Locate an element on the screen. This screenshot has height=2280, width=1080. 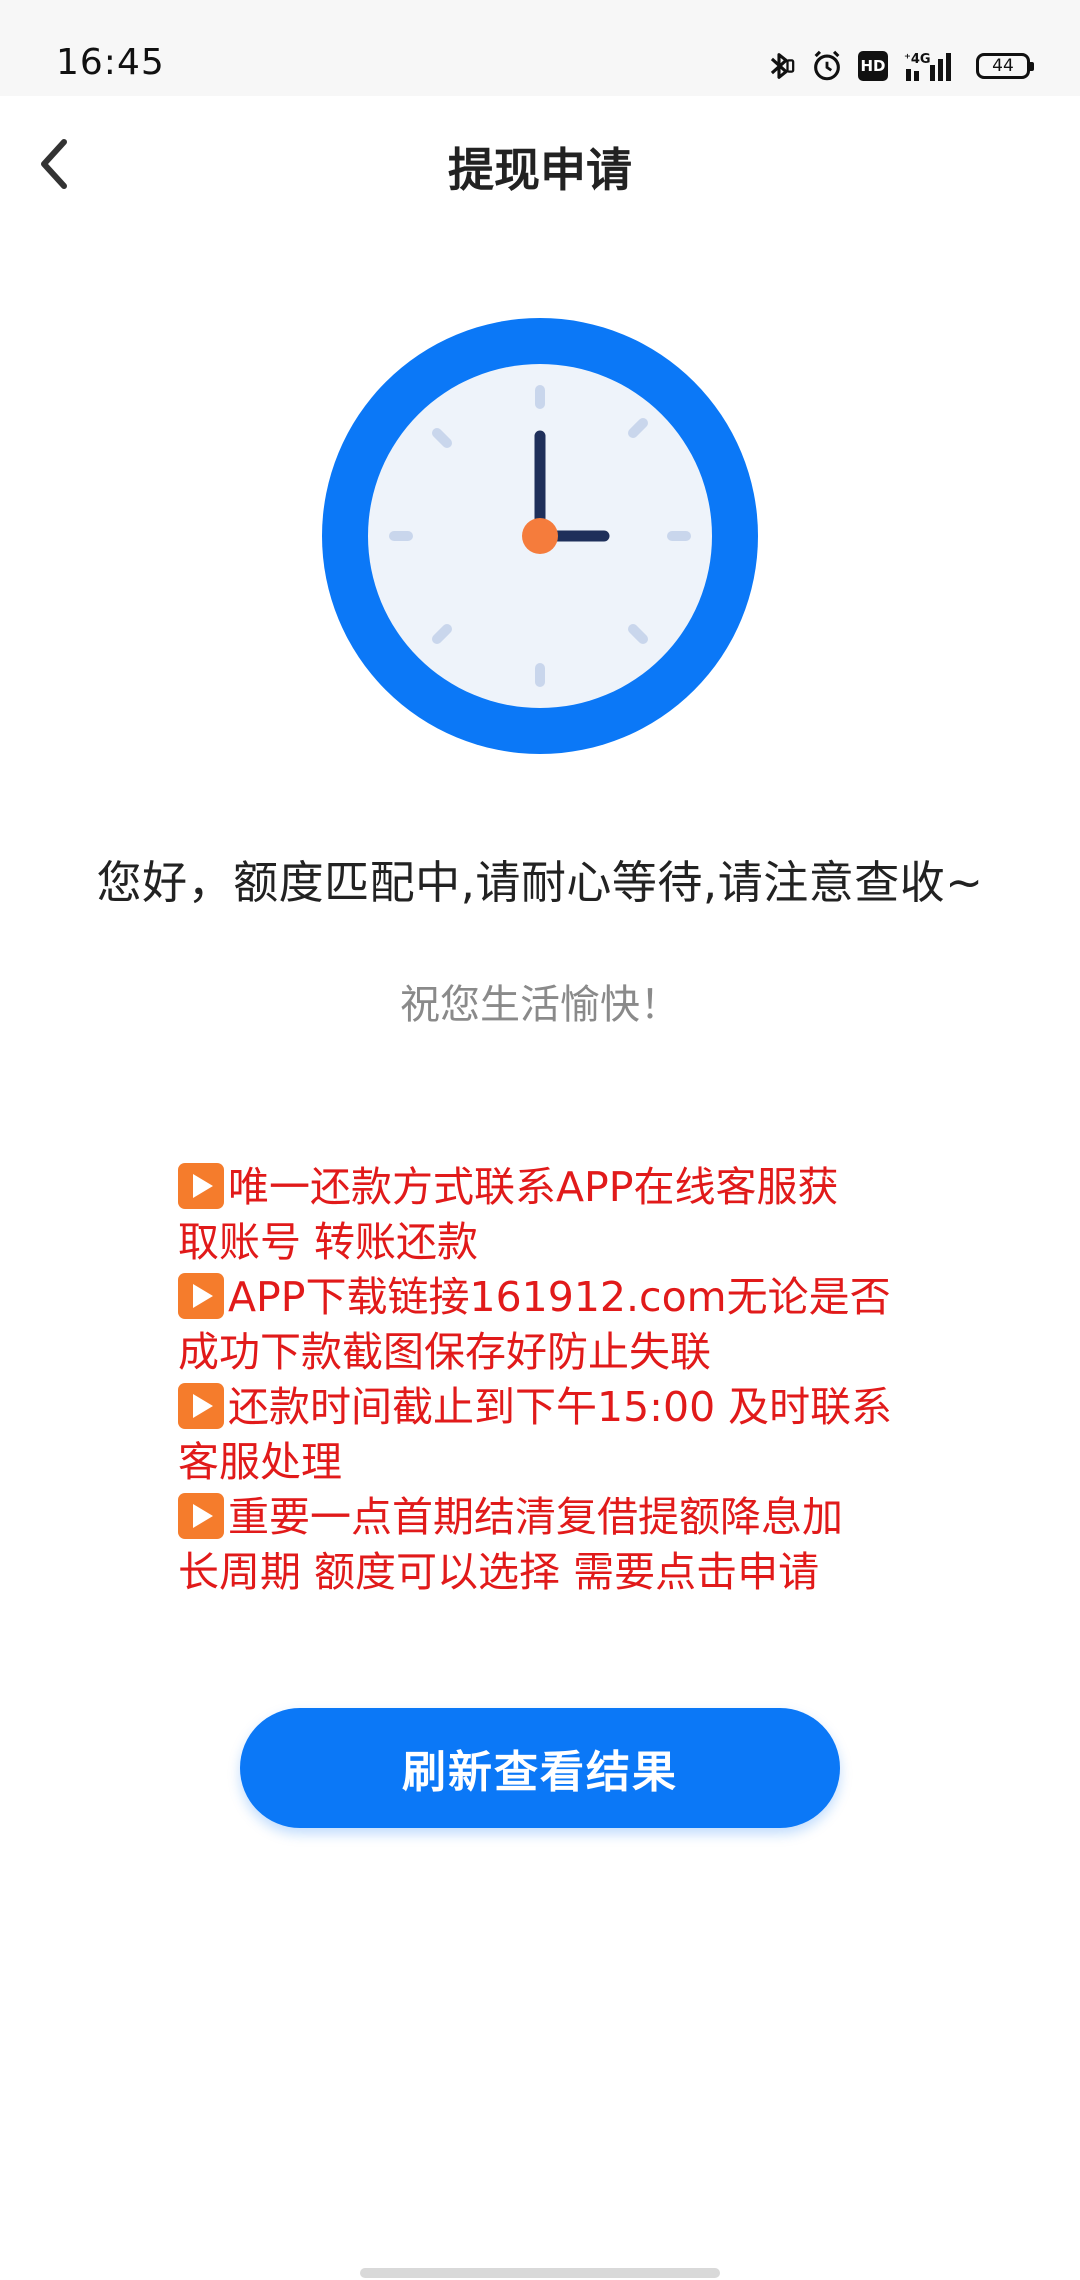
home-indicator is located at coordinates (540, 2273).